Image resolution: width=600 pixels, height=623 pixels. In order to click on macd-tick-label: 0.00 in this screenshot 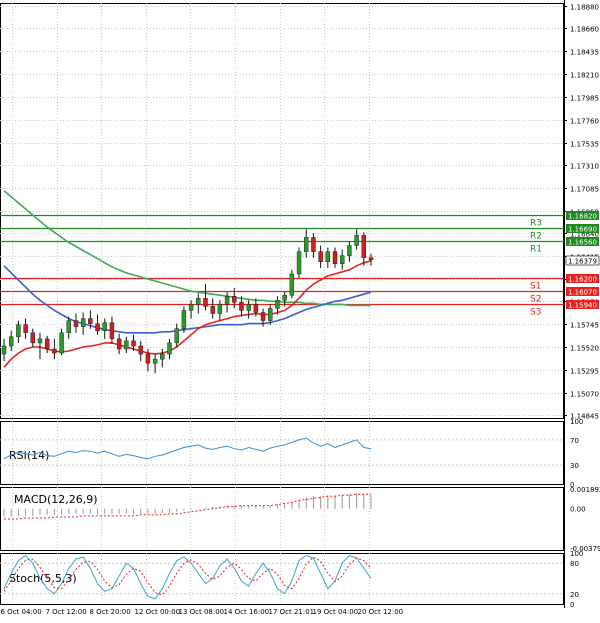, I will do `click(578, 510)`.